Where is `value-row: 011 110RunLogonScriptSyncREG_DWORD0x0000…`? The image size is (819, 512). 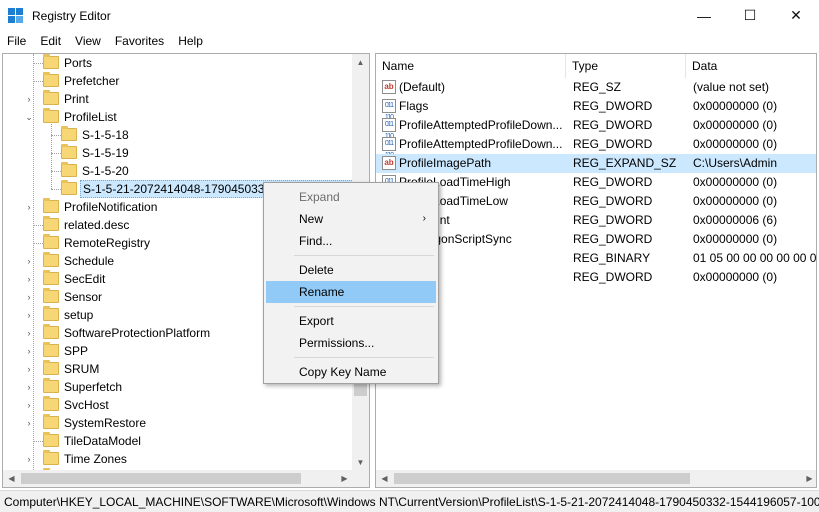
value-row: 011 110RunLogonScriptSyncREG_DWORD0x0000… is located at coordinates (596, 242).